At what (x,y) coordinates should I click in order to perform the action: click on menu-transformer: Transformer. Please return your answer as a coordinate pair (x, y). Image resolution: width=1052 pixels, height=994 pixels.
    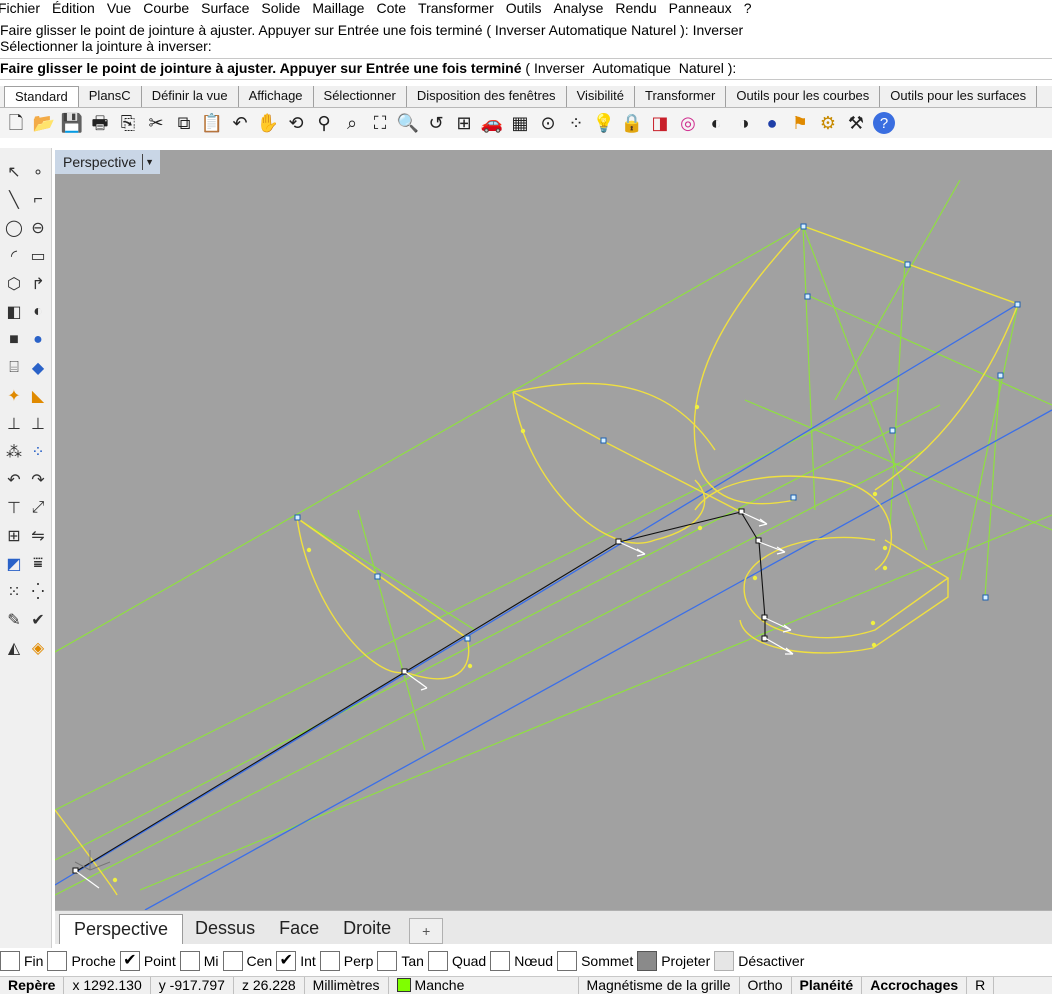
    Looking at the image, I should click on (456, 9).